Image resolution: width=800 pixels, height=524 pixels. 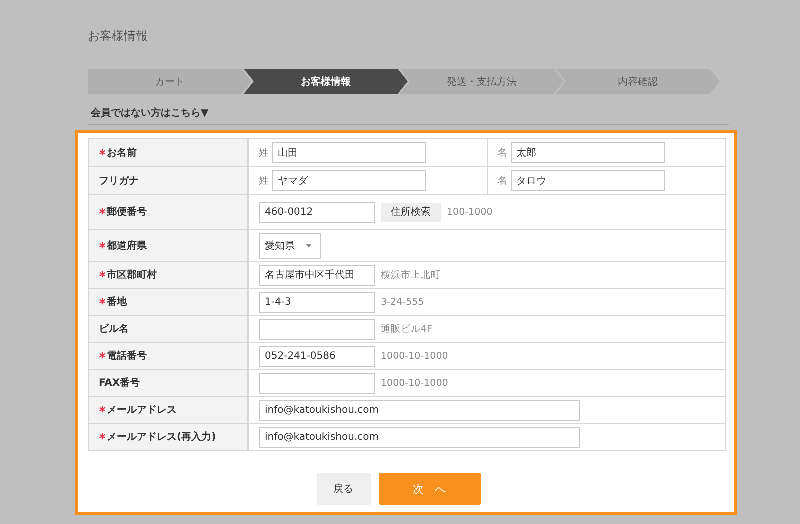 What do you see at coordinates (411, 212) in the screenshot?
I see `address-search-button: 住所検索` at bounding box center [411, 212].